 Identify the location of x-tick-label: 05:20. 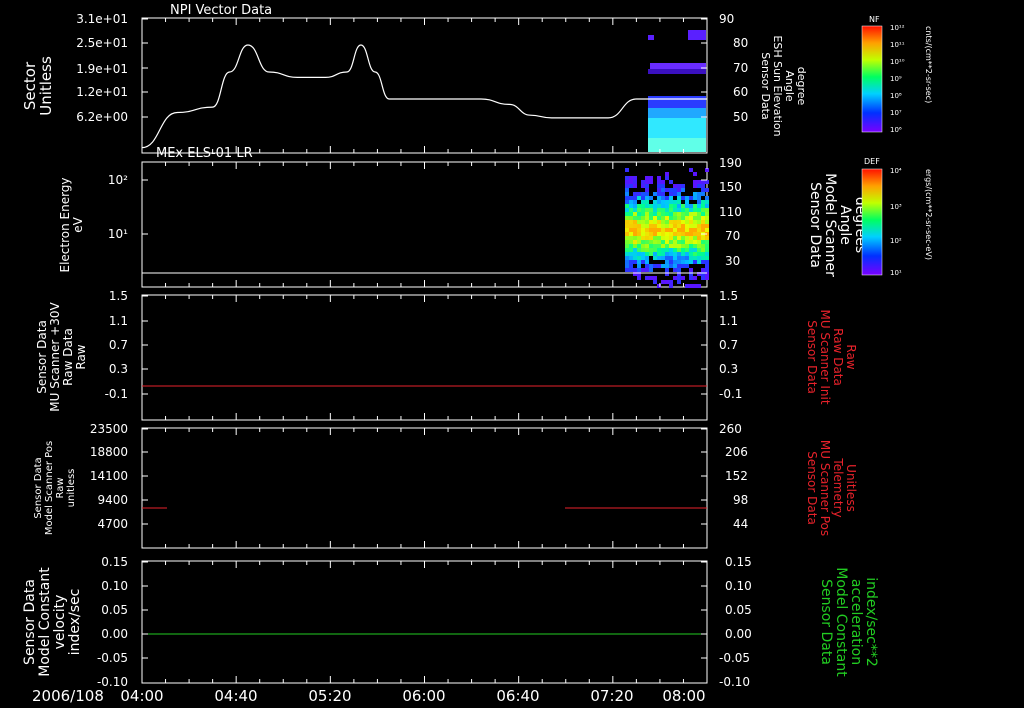
(329, 696).